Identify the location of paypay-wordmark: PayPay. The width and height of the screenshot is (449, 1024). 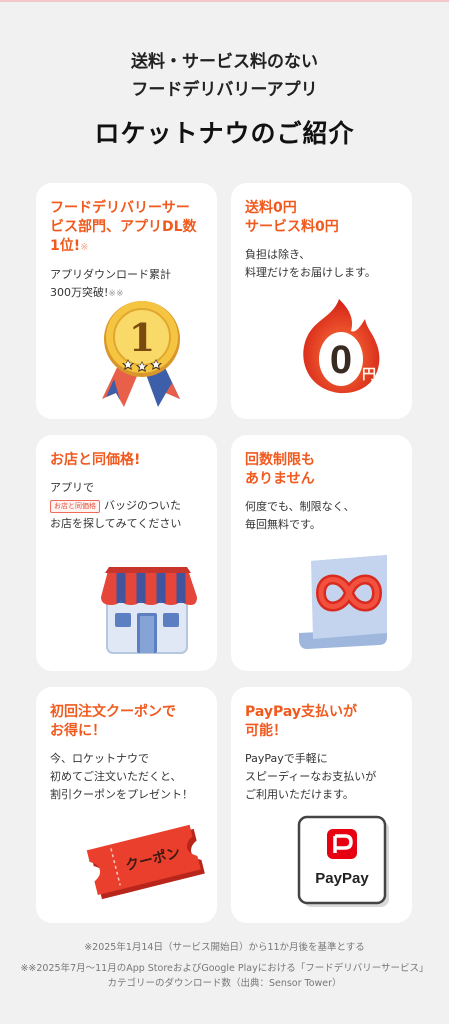
(342, 878).